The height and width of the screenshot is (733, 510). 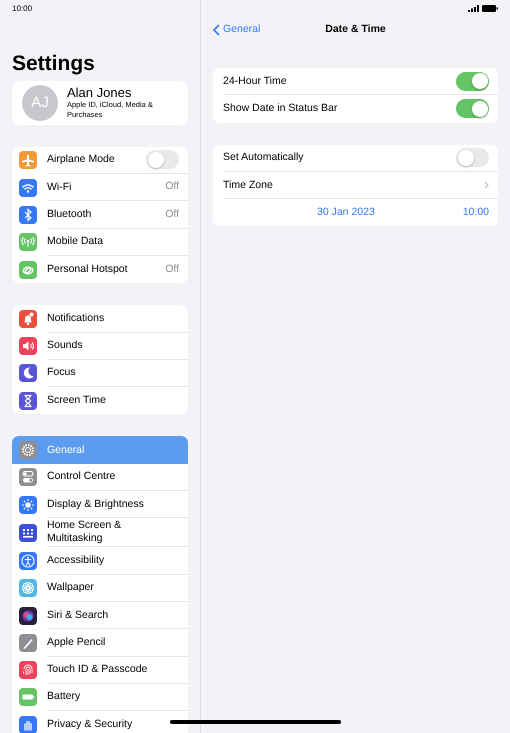 What do you see at coordinates (486, 185) in the screenshot?
I see `chevron-icon` at bounding box center [486, 185].